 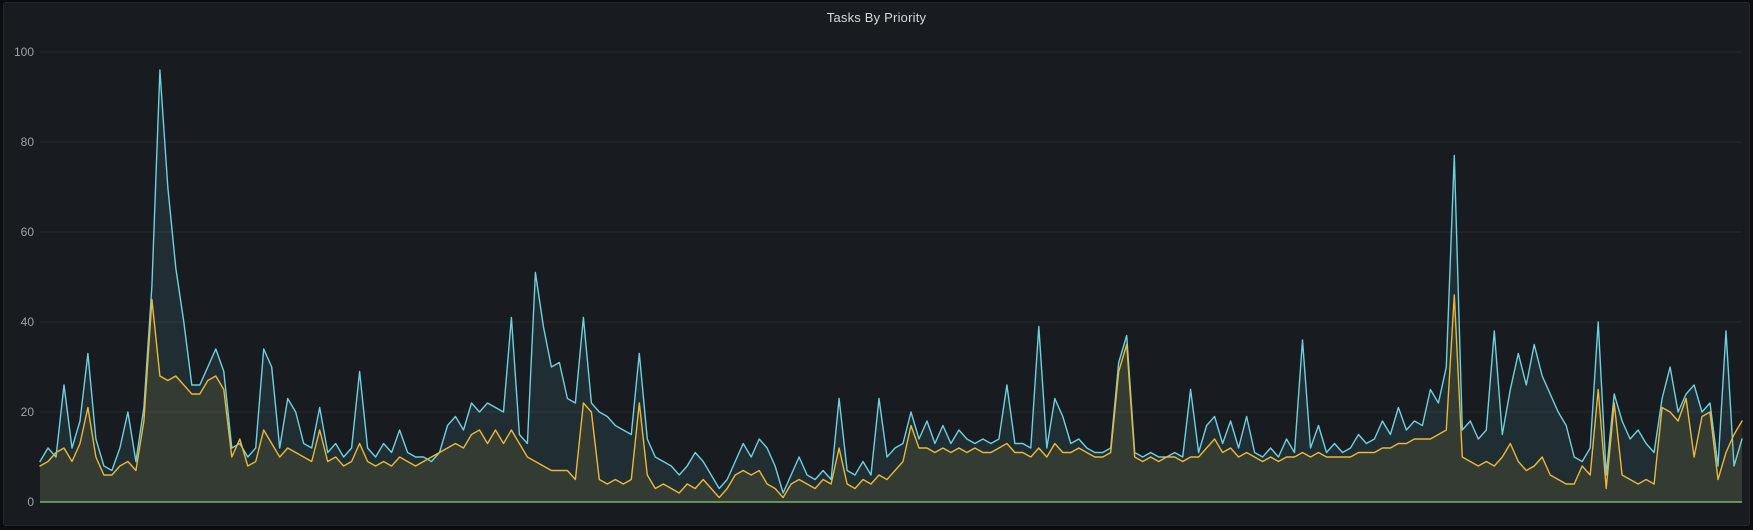 I want to click on y-axis-label-20: 20, so click(x=28, y=412).